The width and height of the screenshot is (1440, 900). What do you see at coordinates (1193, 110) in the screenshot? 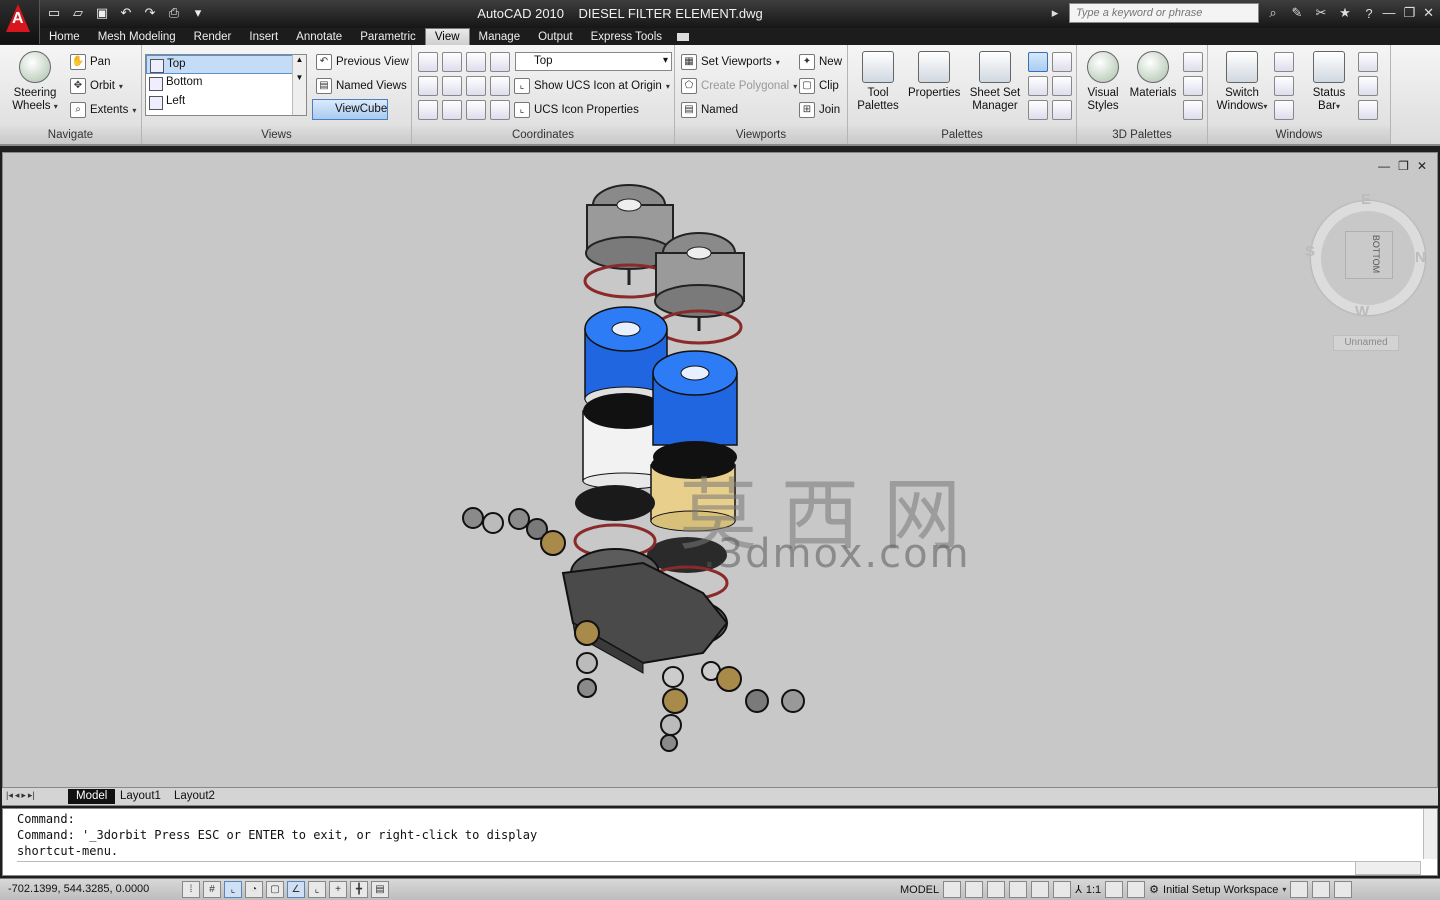
I see `advanced-render-icon` at bounding box center [1193, 110].